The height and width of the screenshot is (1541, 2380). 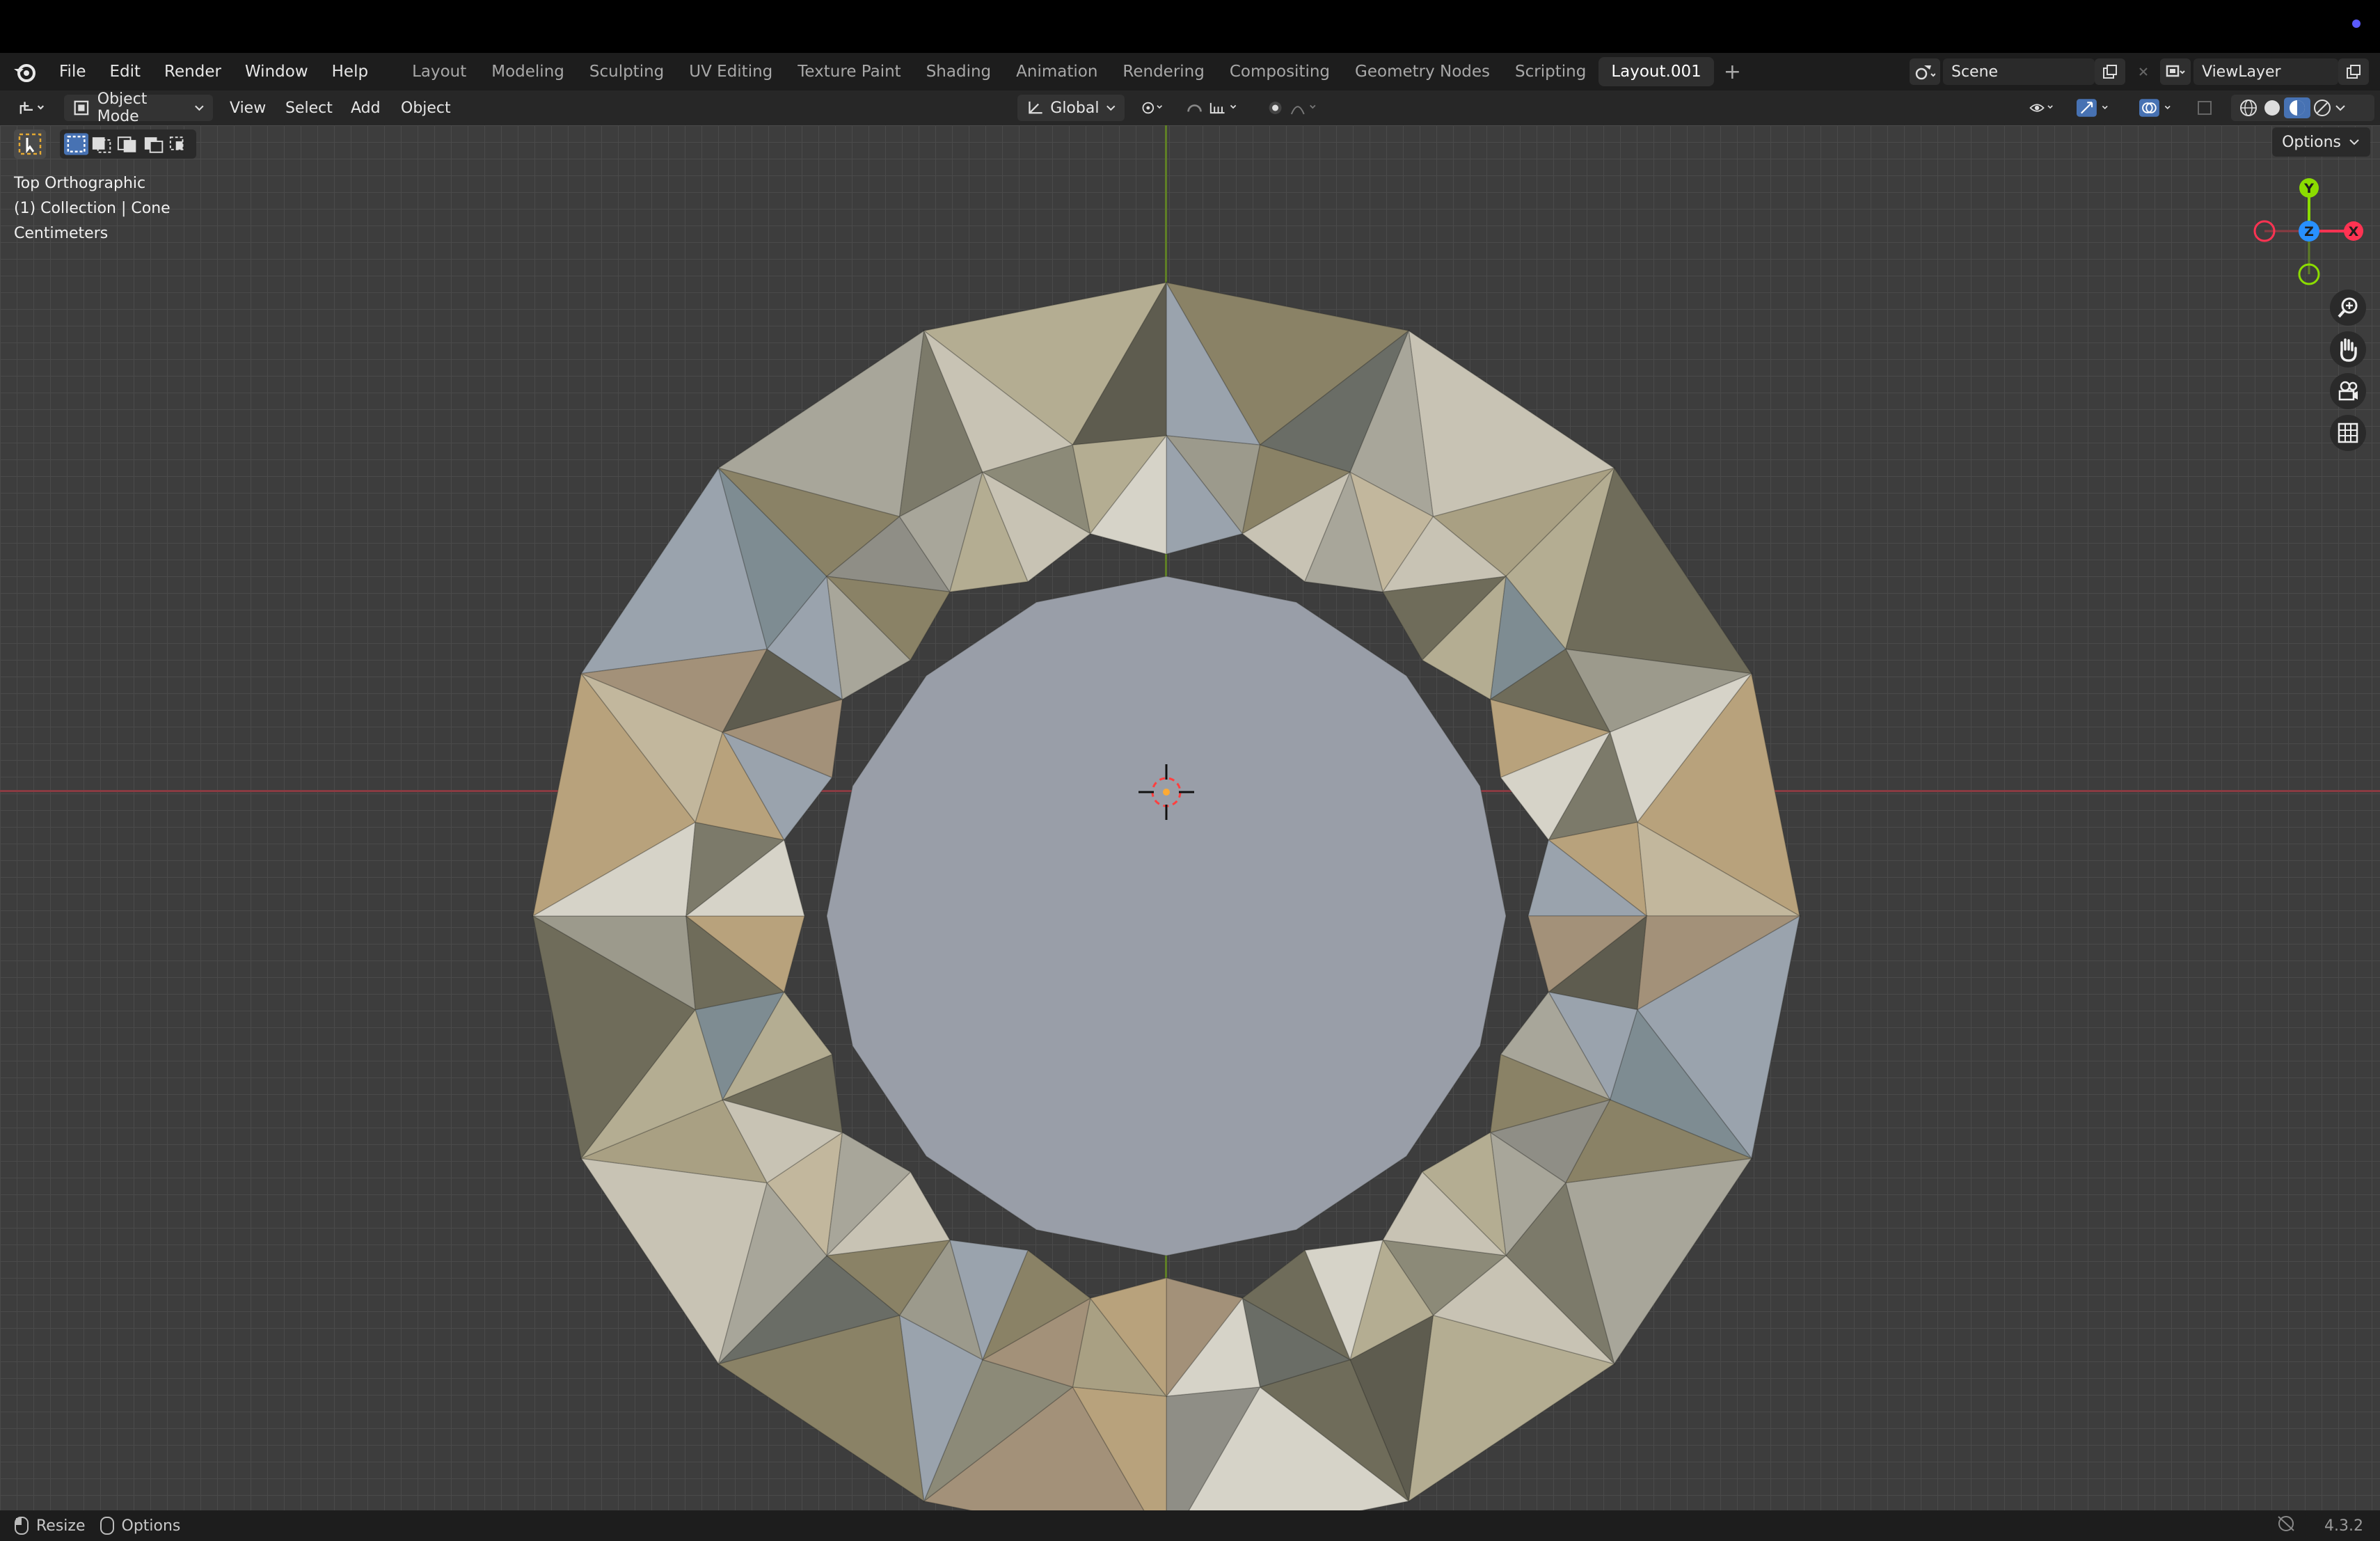 What do you see at coordinates (626, 71) in the screenshot?
I see `tab-sculpting: Sculpting` at bounding box center [626, 71].